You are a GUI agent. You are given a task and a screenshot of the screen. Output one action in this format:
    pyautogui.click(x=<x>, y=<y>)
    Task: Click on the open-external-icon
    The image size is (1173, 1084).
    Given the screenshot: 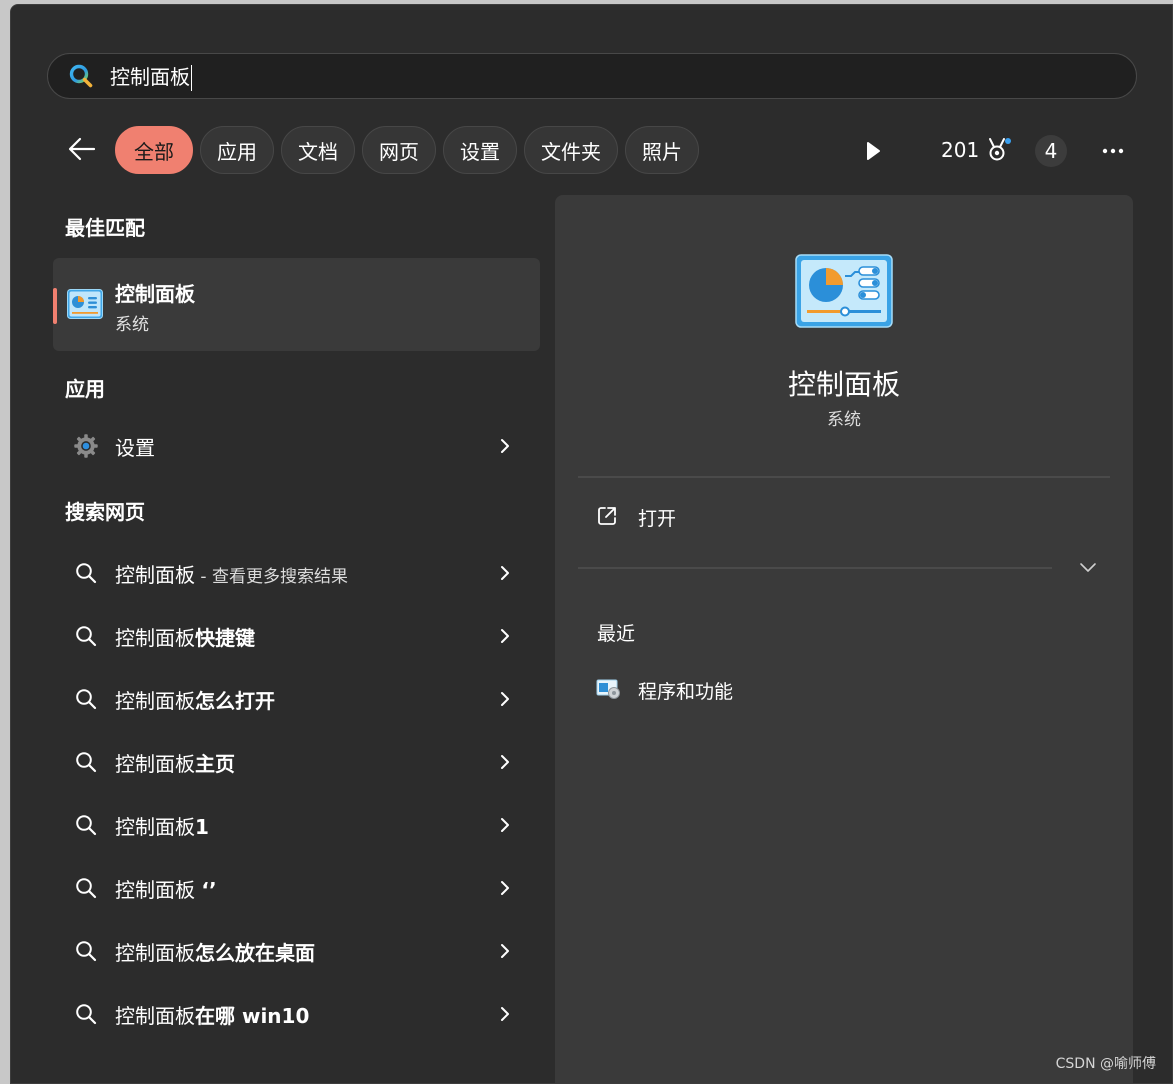 What is the action you would take?
    pyautogui.click(x=607, y=516)
    